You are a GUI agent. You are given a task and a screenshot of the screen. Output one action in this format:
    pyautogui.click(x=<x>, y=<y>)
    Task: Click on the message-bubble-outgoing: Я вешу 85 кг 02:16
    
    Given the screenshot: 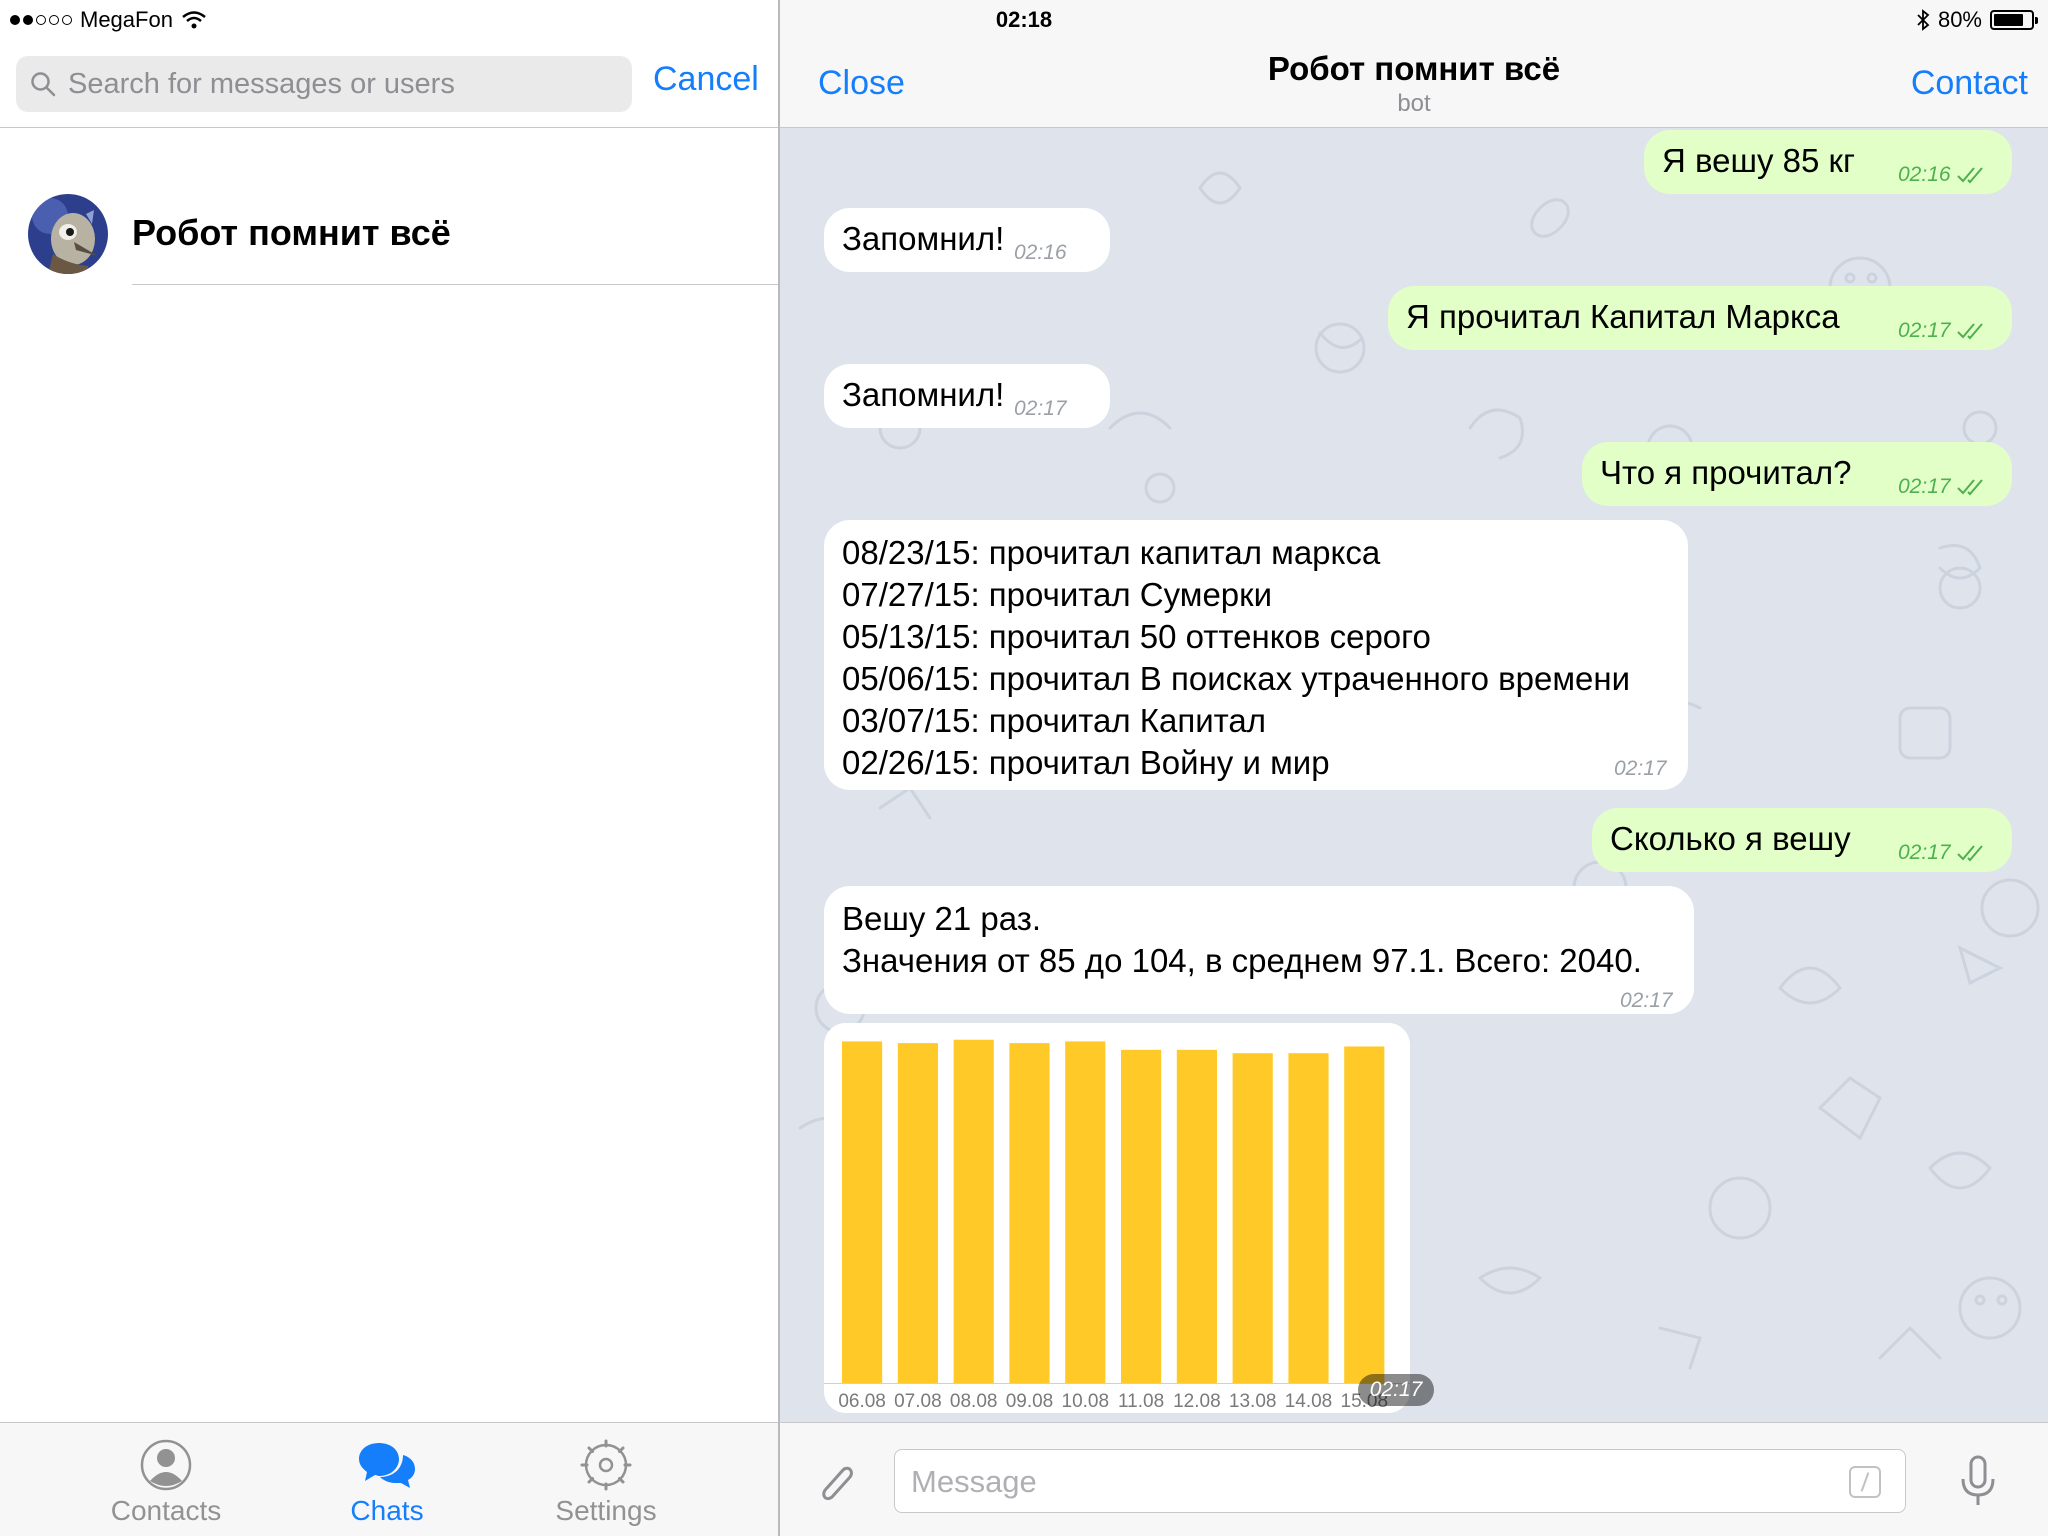 What is the action you would take?
    pyautogui.click(x=1828, y=162)
    